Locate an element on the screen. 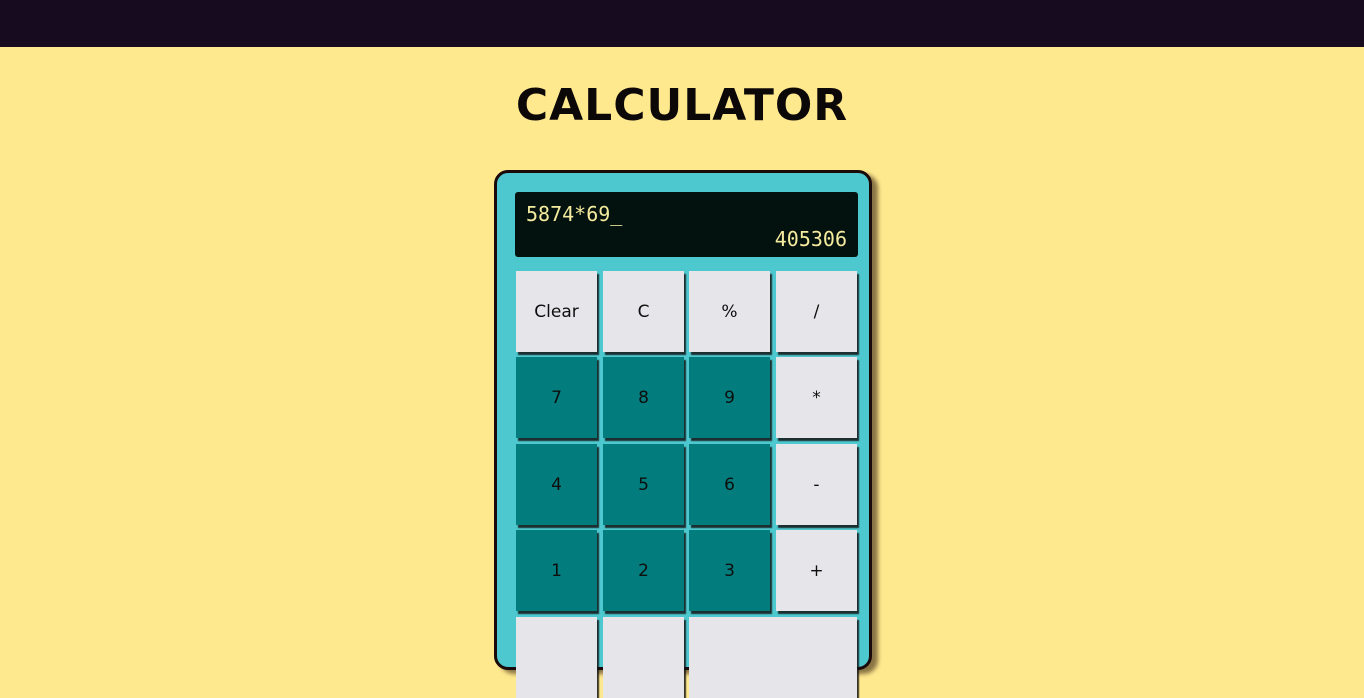  page-title: CALCULATOR is located at coordinates (682, 105).